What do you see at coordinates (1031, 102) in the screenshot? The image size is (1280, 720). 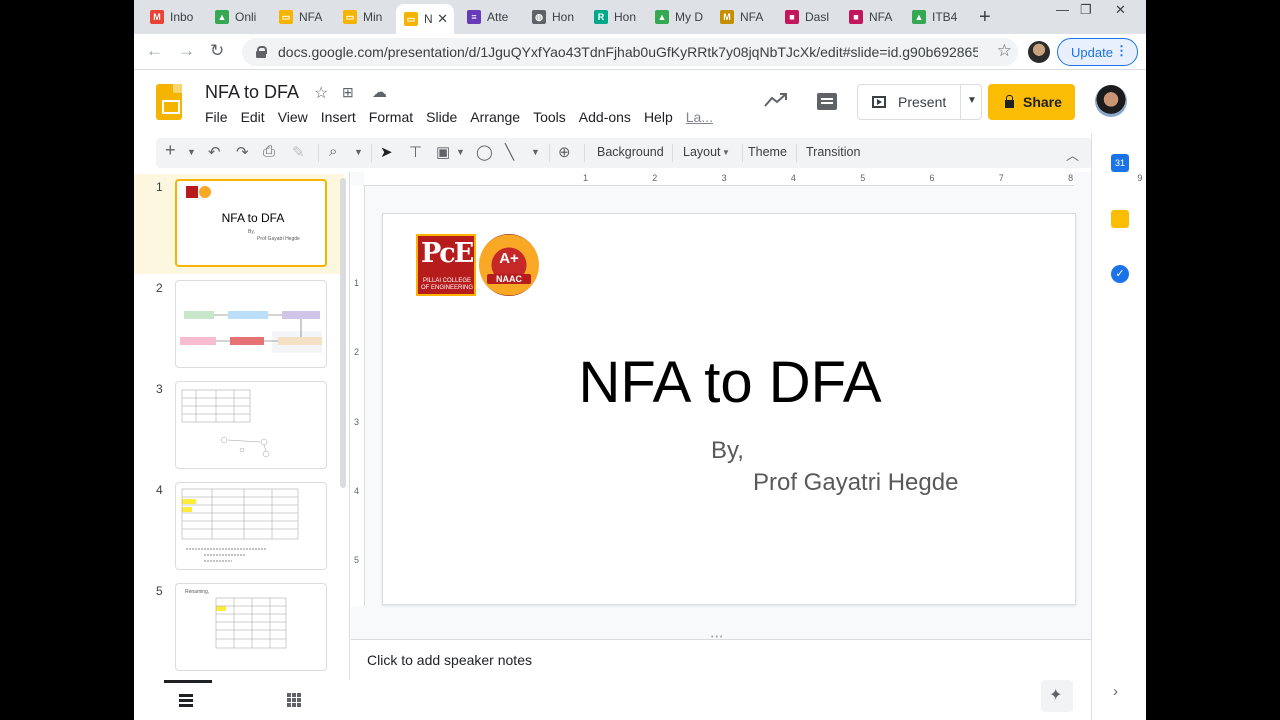 I see `share-button: Share` at bounding box center [1031, 102].